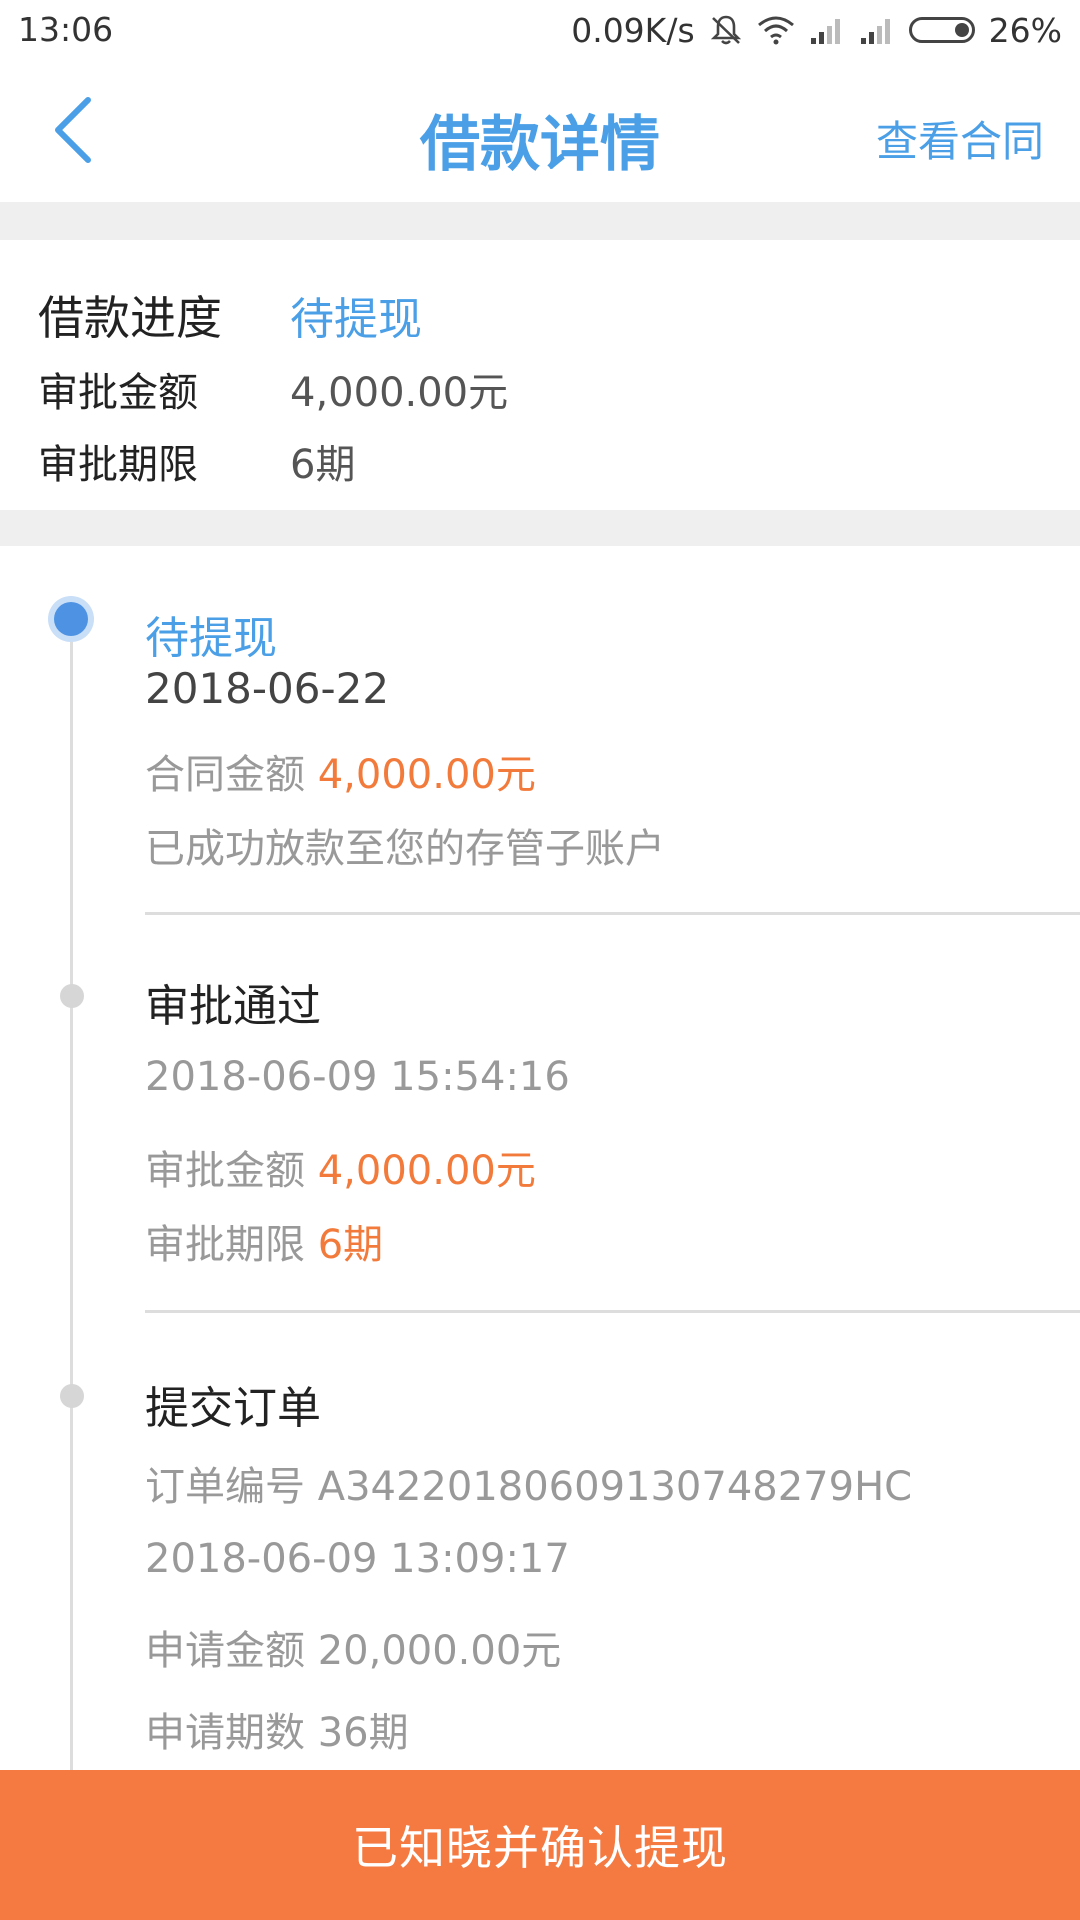 This screenshot has height=1920, width=1080. What do you see at coordinates (615, 1487) in the screenshot?
I see `order-number-value: A34220180609130748279HC` at bounding box center [615, 1487].